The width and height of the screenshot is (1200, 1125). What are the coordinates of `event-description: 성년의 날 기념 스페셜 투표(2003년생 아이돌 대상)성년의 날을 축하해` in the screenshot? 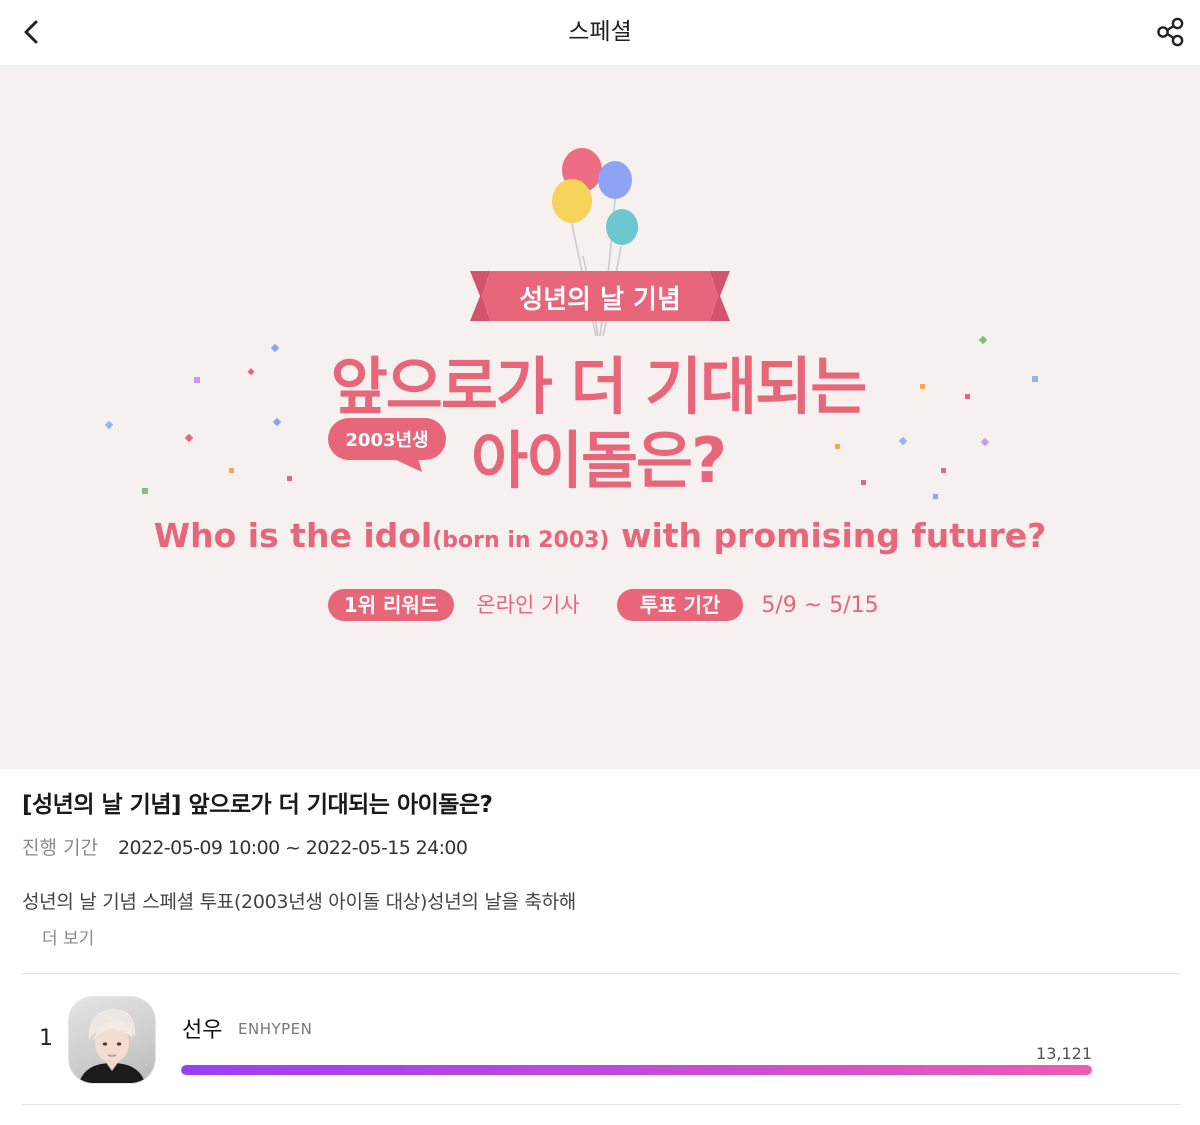 It's located at (299, 902).